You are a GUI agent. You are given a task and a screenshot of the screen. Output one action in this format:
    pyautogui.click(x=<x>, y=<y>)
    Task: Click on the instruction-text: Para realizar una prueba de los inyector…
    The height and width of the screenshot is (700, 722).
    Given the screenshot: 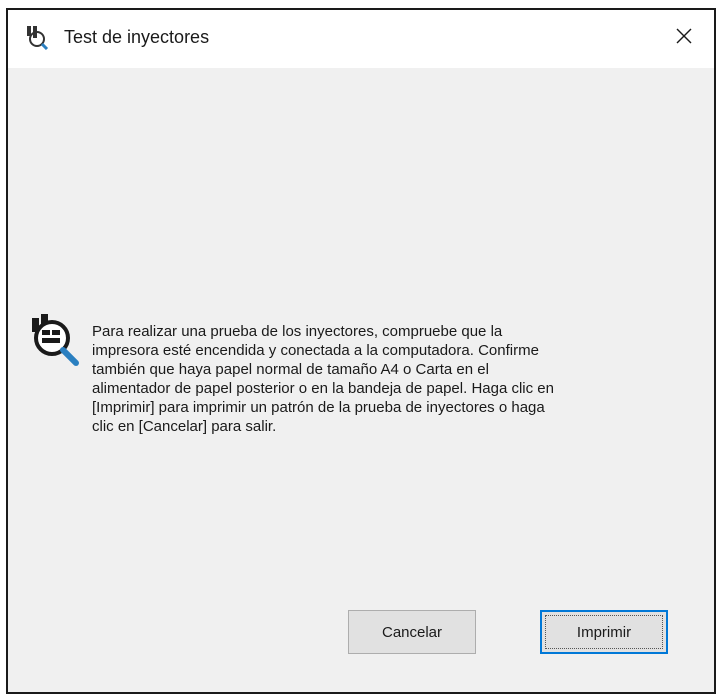 What is the action you would take?
    pyautogui.click(x=323, y=379)
    